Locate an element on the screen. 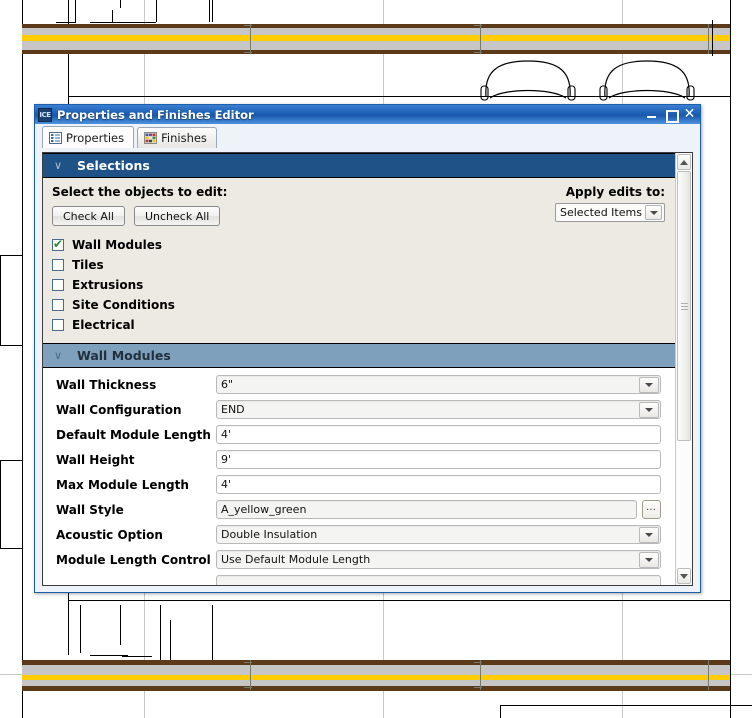 The height and width of the screenshot is (718, 752). checkbox-label: Site Conditions is located at coordinates (123, 305).